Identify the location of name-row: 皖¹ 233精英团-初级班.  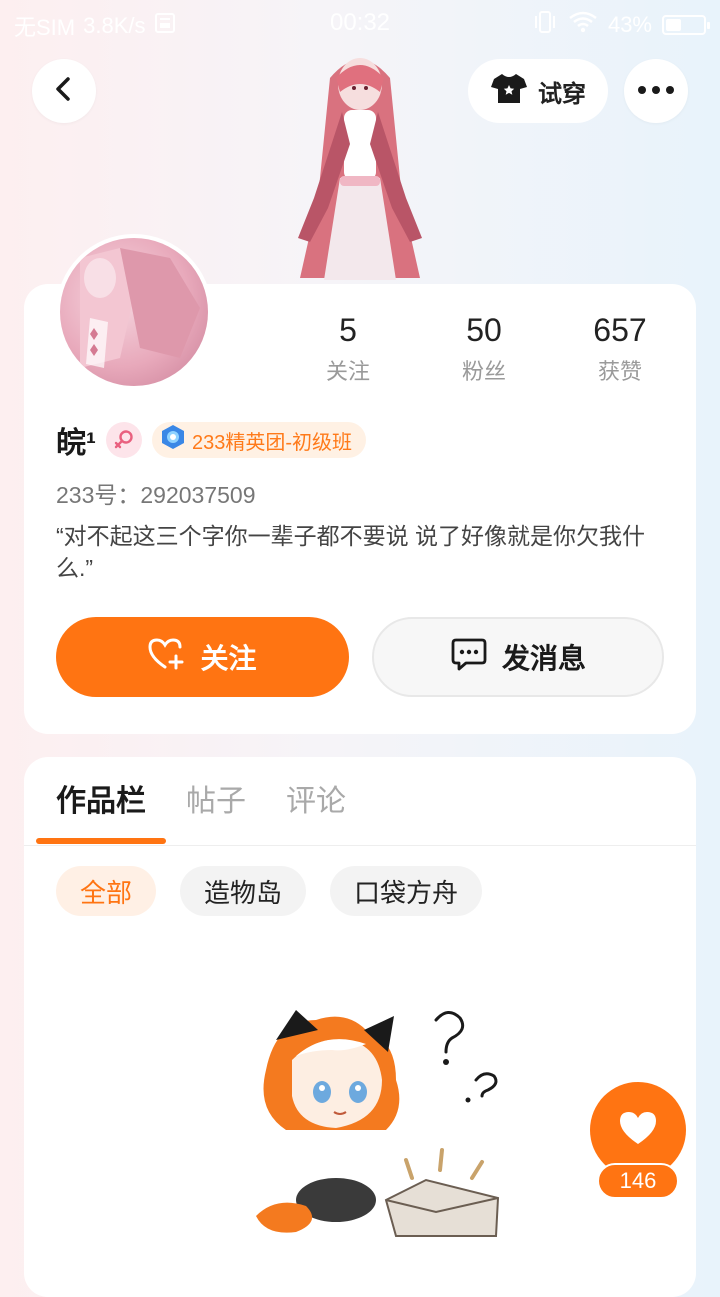
(211, 440).